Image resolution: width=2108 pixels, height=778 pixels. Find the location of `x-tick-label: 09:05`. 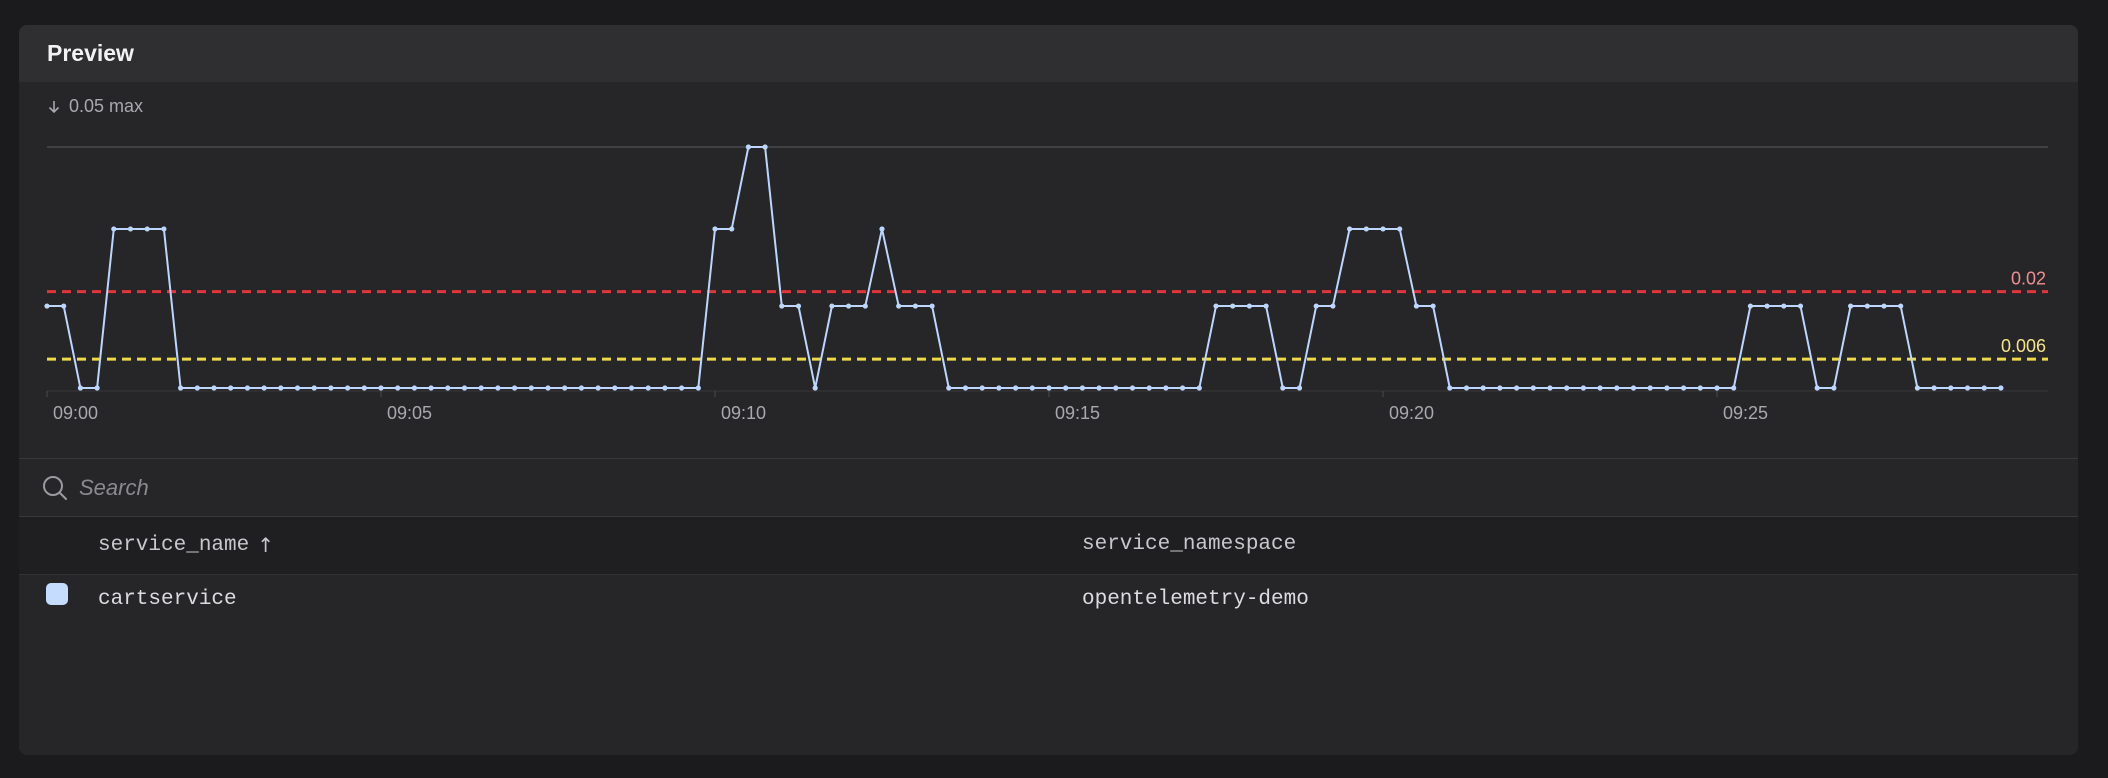

x-tick-label: 09:05 is located at coordinates (409, 413).